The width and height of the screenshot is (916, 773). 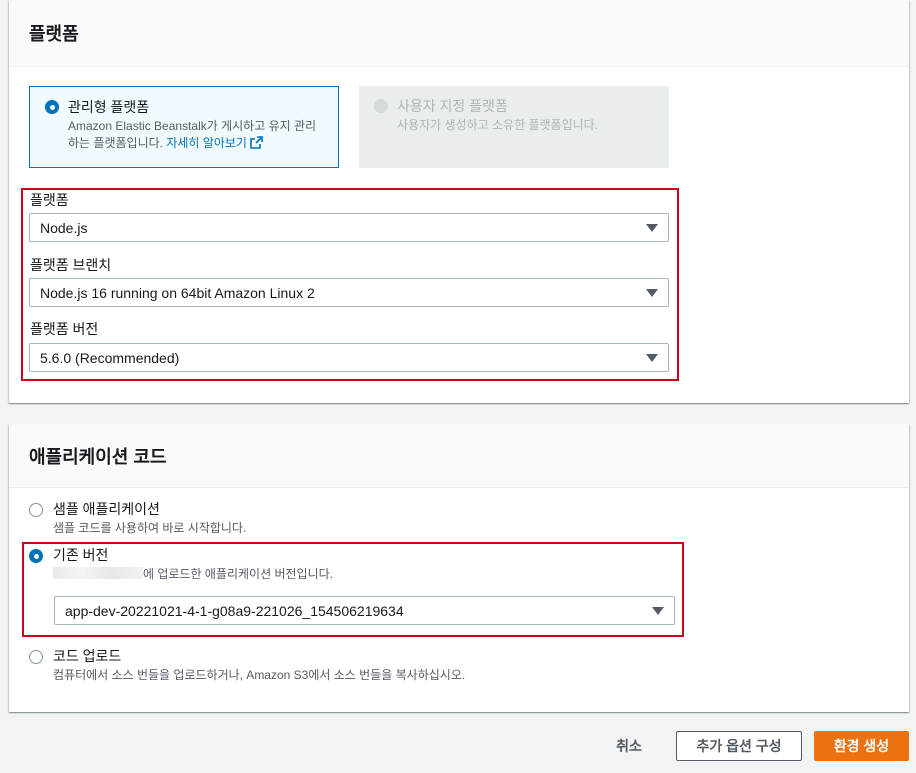 What do you see at coordinates (459, 456) in the screenshot?
I see `application-code-title: 애플리케이션 코드` at bounding box center [459, 456].